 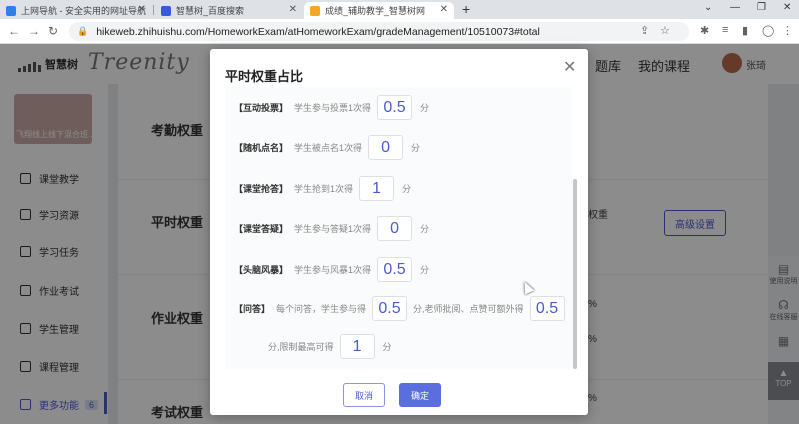 What do you see at coordinates (761, 7) in the screenshot?
I see `restore-icon: ❐` at bounding box center [761, 7].